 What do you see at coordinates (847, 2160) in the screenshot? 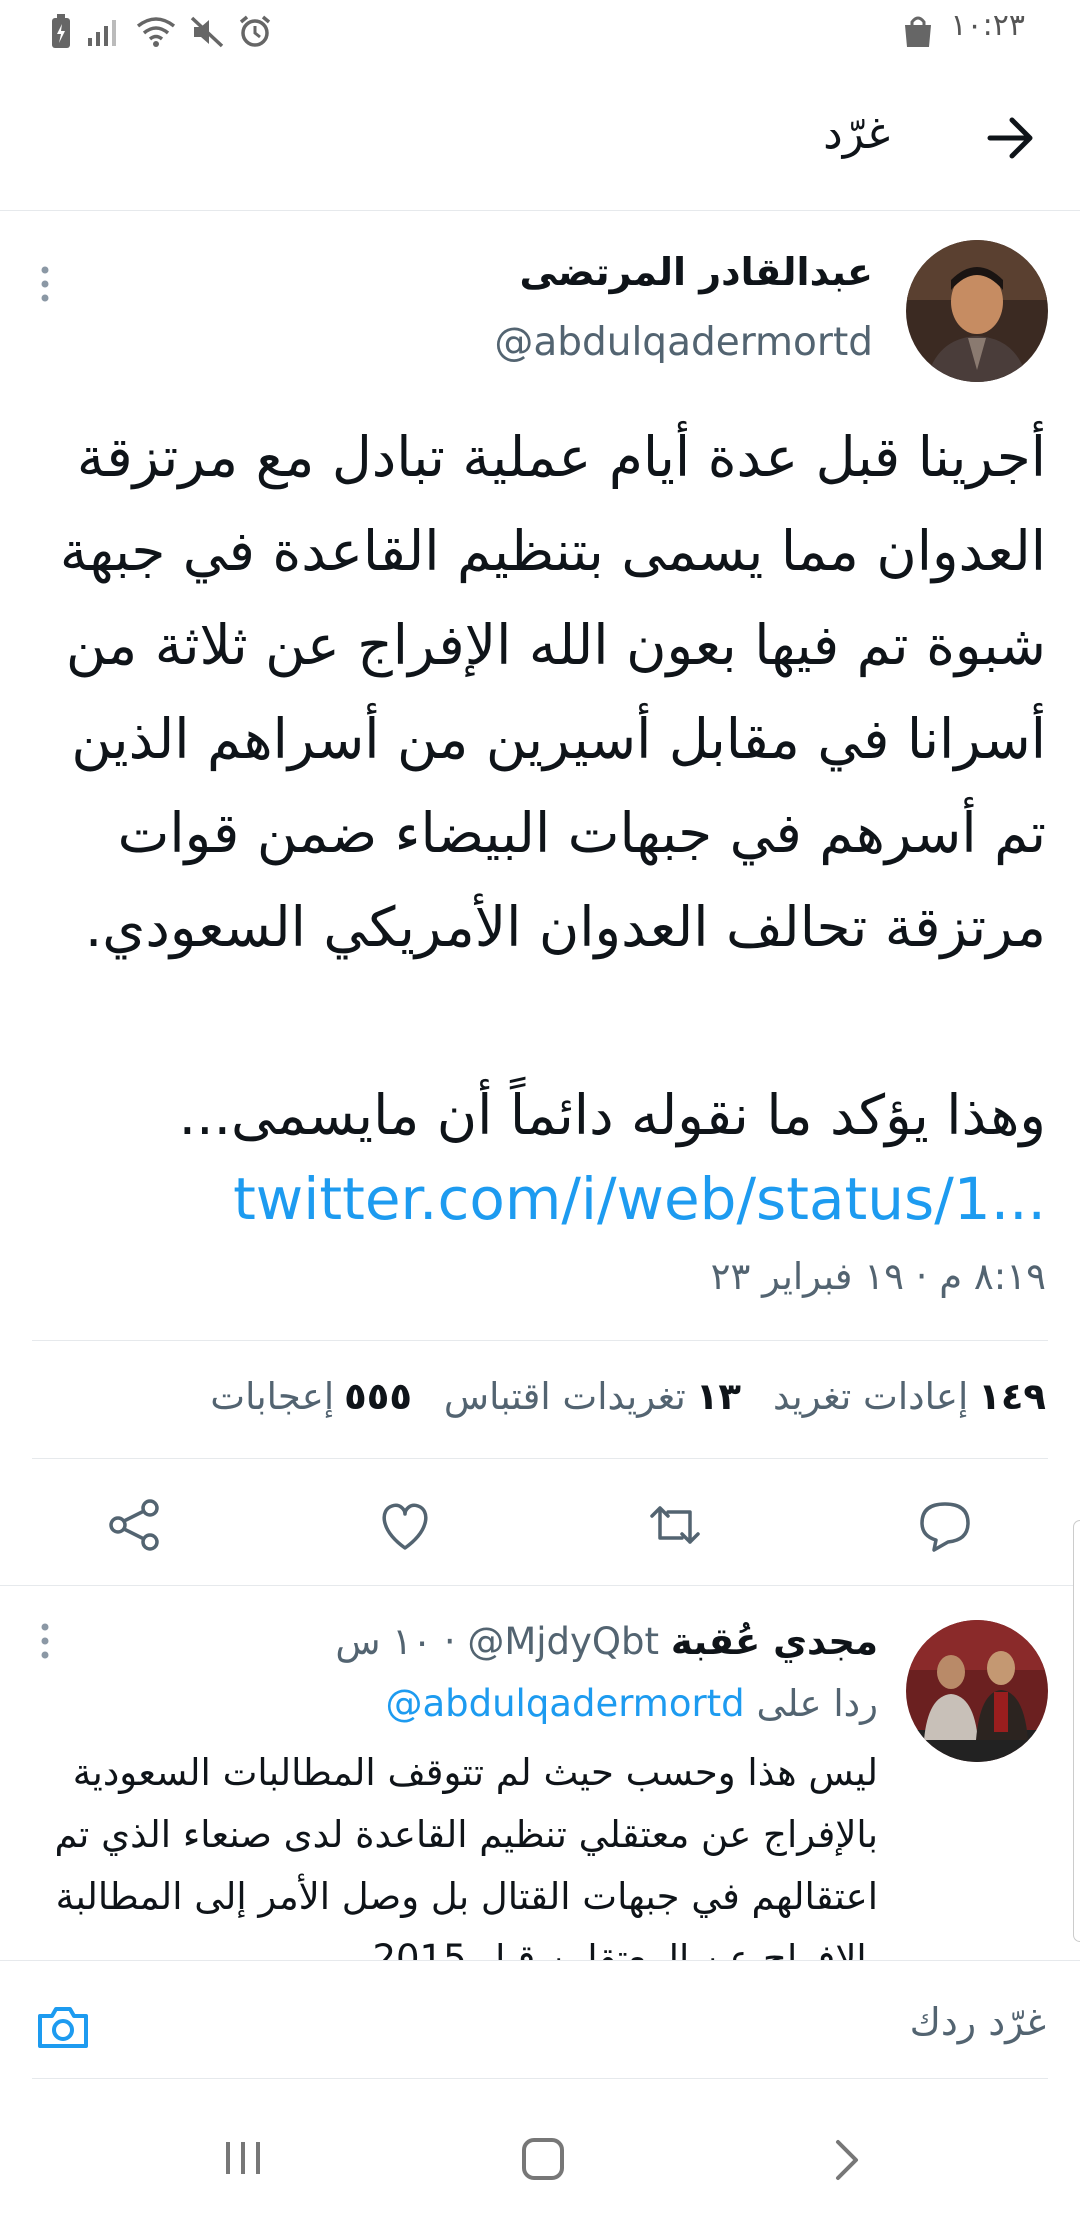
I see `nav-back-icon` at bounding box center [847, 2160].